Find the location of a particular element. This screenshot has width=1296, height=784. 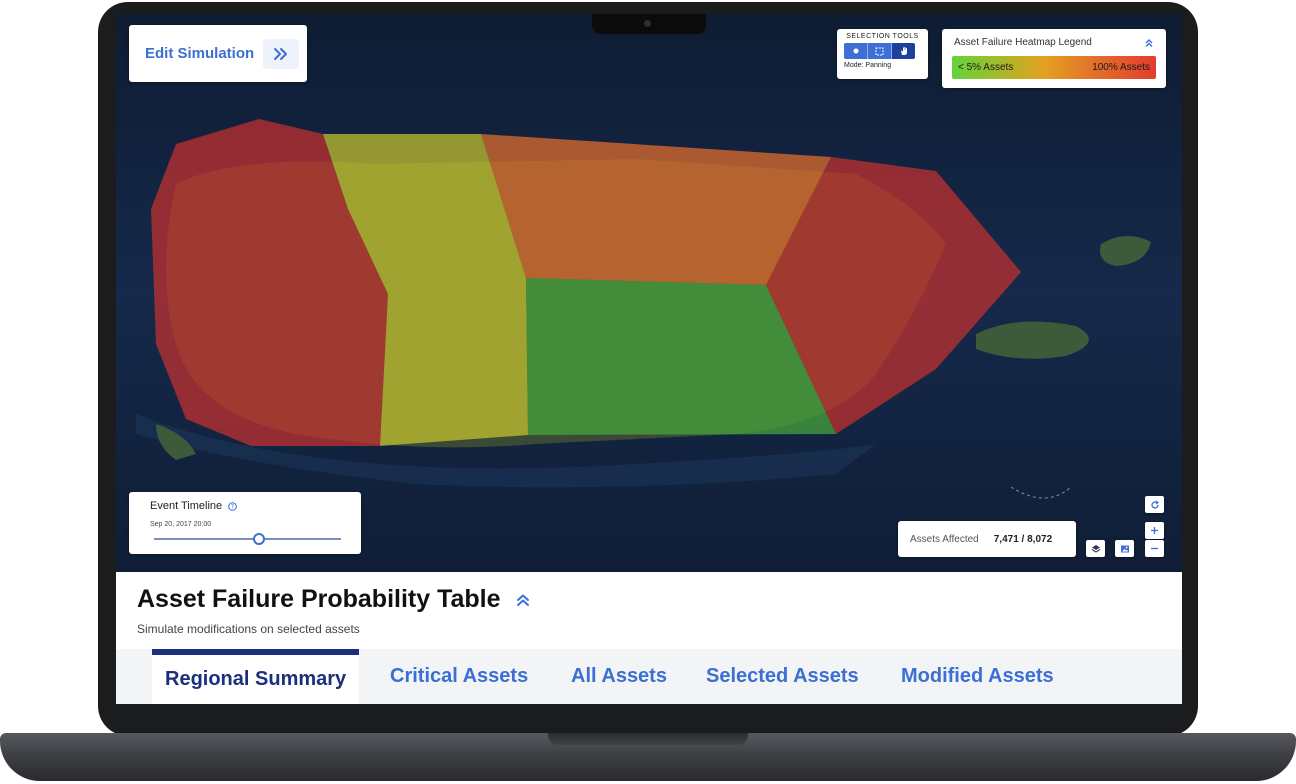

plus-icon is located at coordinates (1154, 530).